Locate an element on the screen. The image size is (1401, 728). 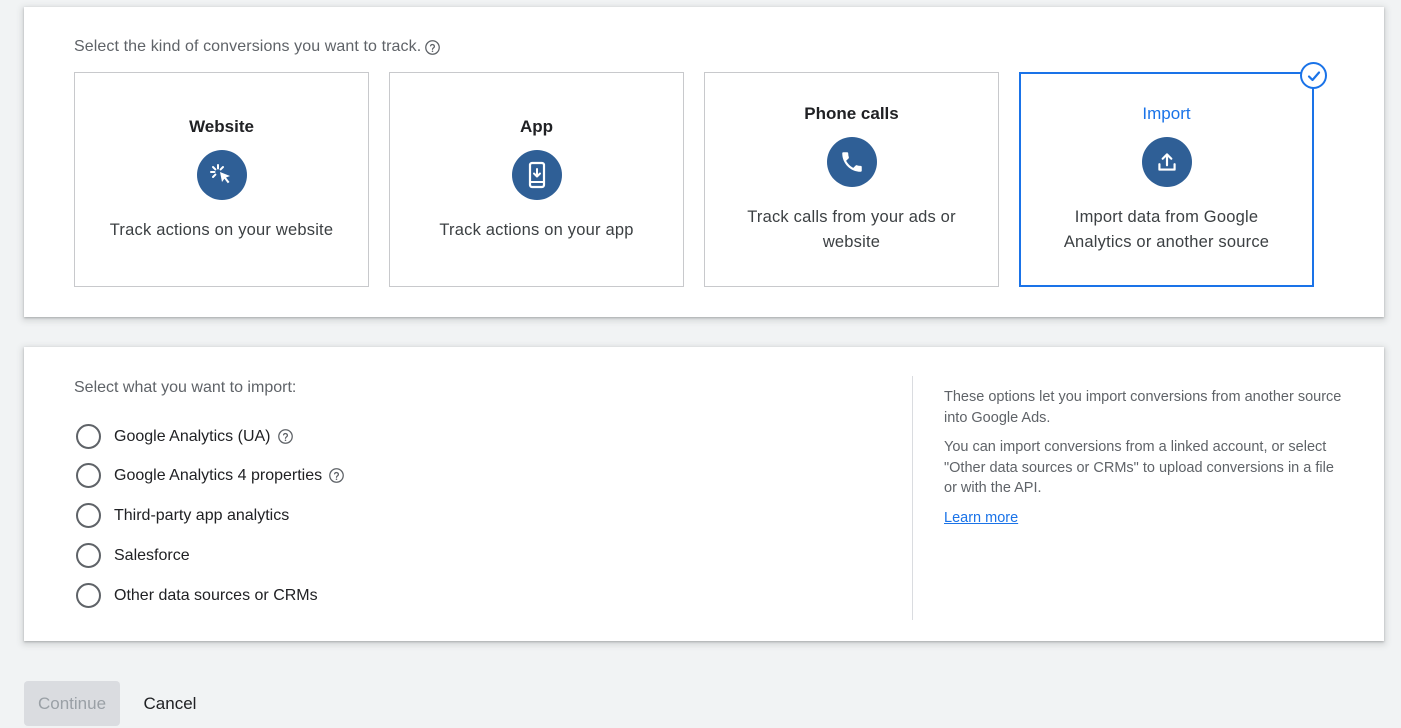
radio-label: Salesforce is located at coordinates (152, 555).